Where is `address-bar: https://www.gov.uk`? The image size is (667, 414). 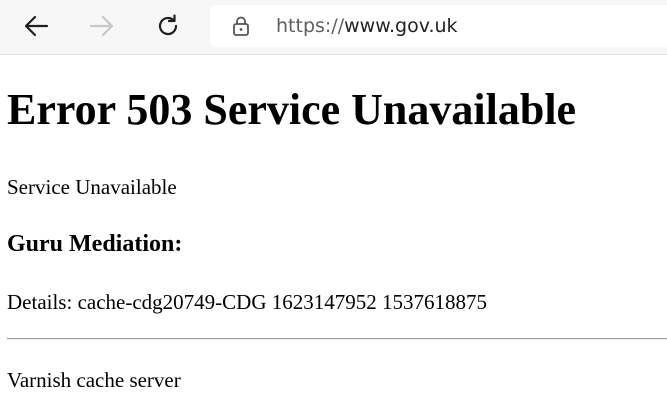 address-bar: https://www.gov.uk is located at coordinates (438, 26).